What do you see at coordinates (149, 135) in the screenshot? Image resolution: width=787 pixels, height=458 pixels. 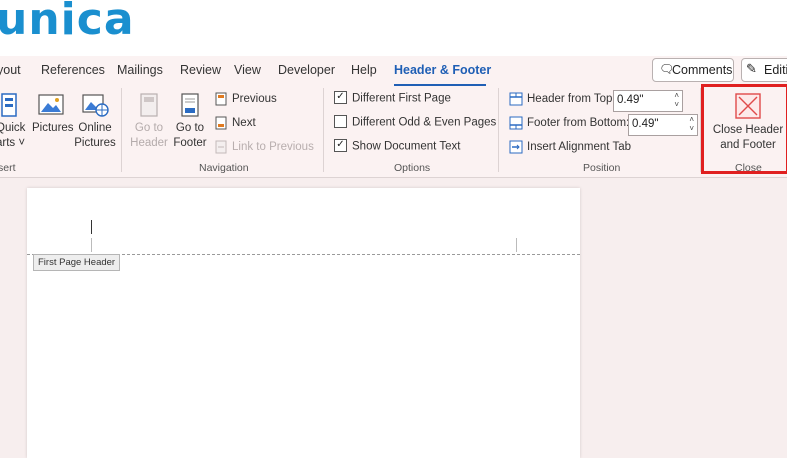 I see `go-to-header-label: Go to Header` at bounding box center [149, 135].